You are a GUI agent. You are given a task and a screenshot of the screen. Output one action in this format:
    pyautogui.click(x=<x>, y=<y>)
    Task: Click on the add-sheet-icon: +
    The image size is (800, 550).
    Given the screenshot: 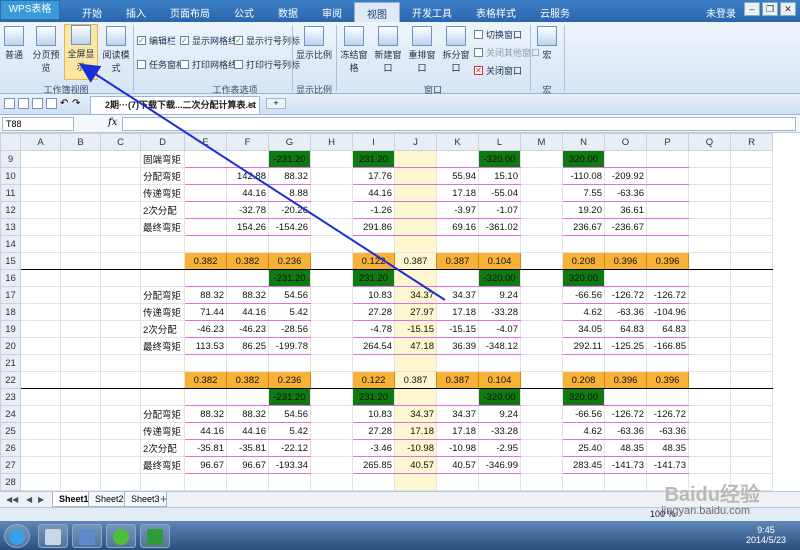 What is the action you would take?
    pyautogui.click(x=163, y=499)
    